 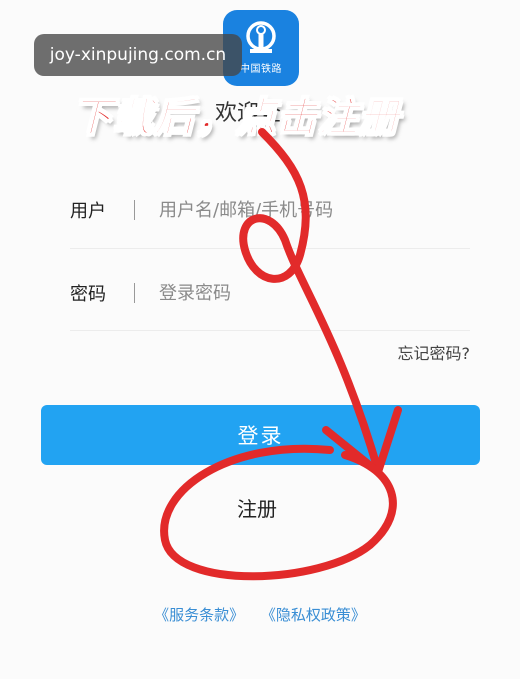 What do you see at coordinates (313, 615) in the screenshot?
I see `privacy-policy-link: 《隐私权政策》` at bounding box center [313, 615].